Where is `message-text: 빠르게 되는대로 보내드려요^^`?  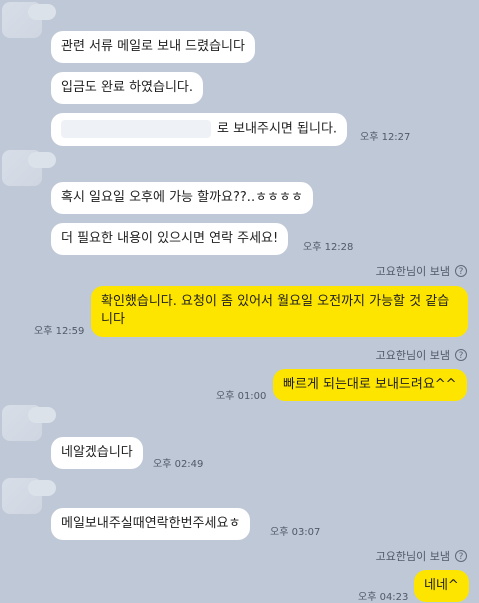 message-text: 빠르게 되는대로 보내드려요^^ is located at coordinates (370, 384).